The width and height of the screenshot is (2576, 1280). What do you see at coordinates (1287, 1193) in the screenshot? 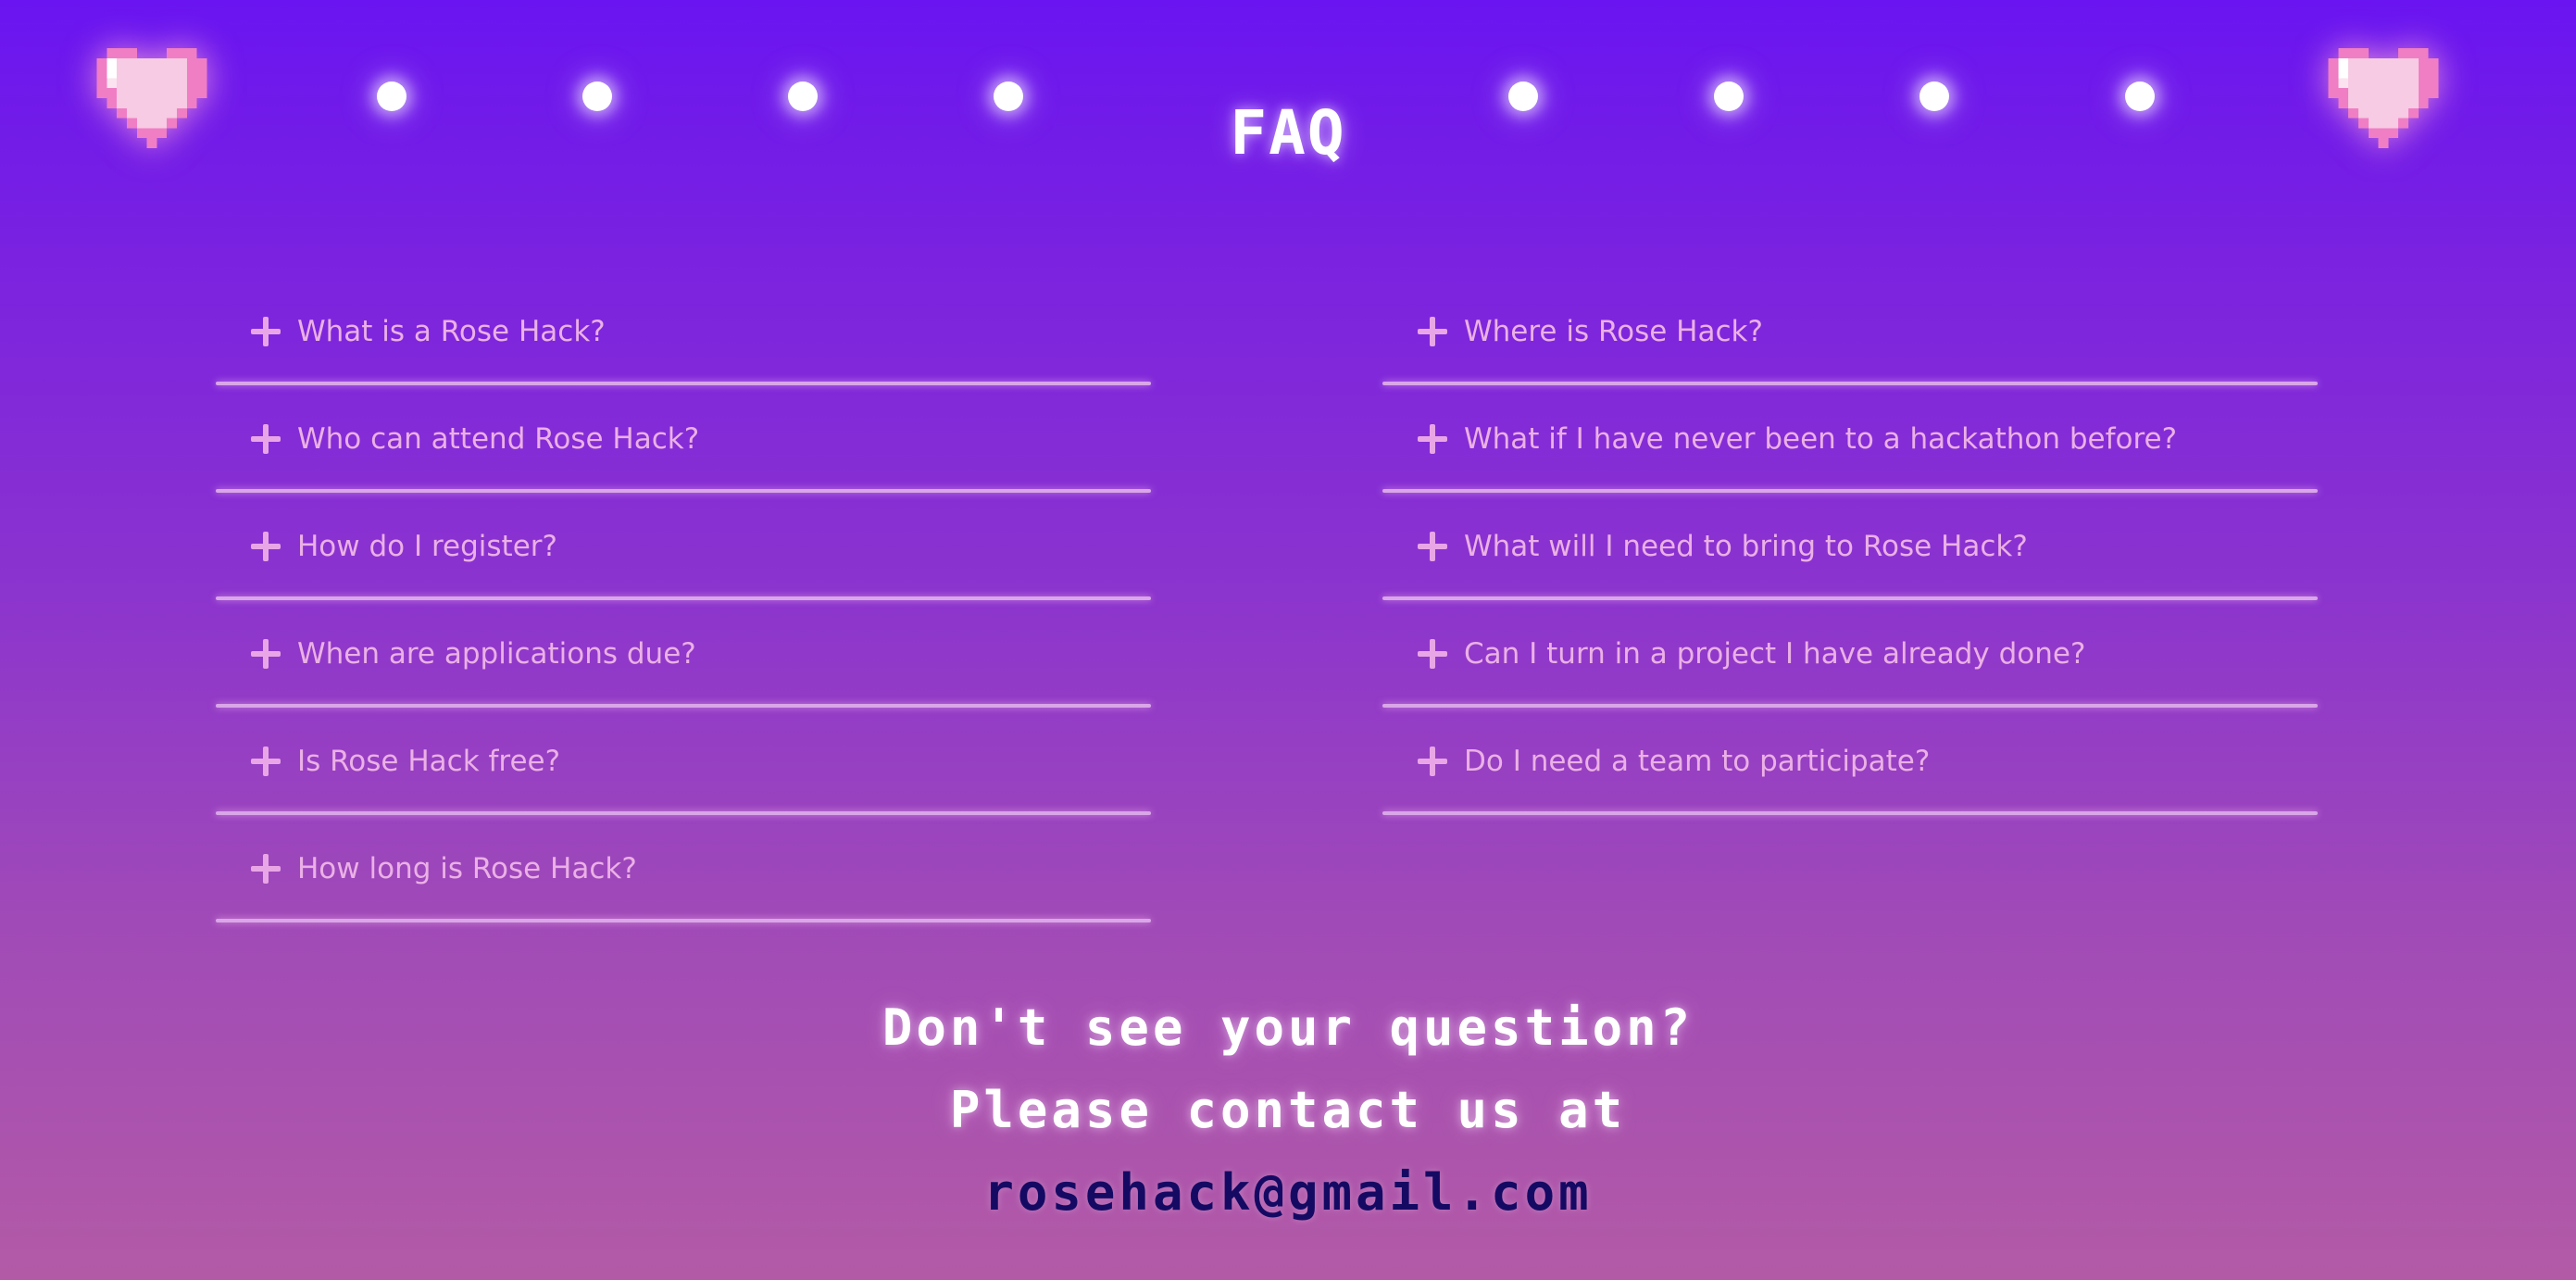
I see `contact-email-link: rosehack@gmail.com` at bounding box center [1287, 1193].